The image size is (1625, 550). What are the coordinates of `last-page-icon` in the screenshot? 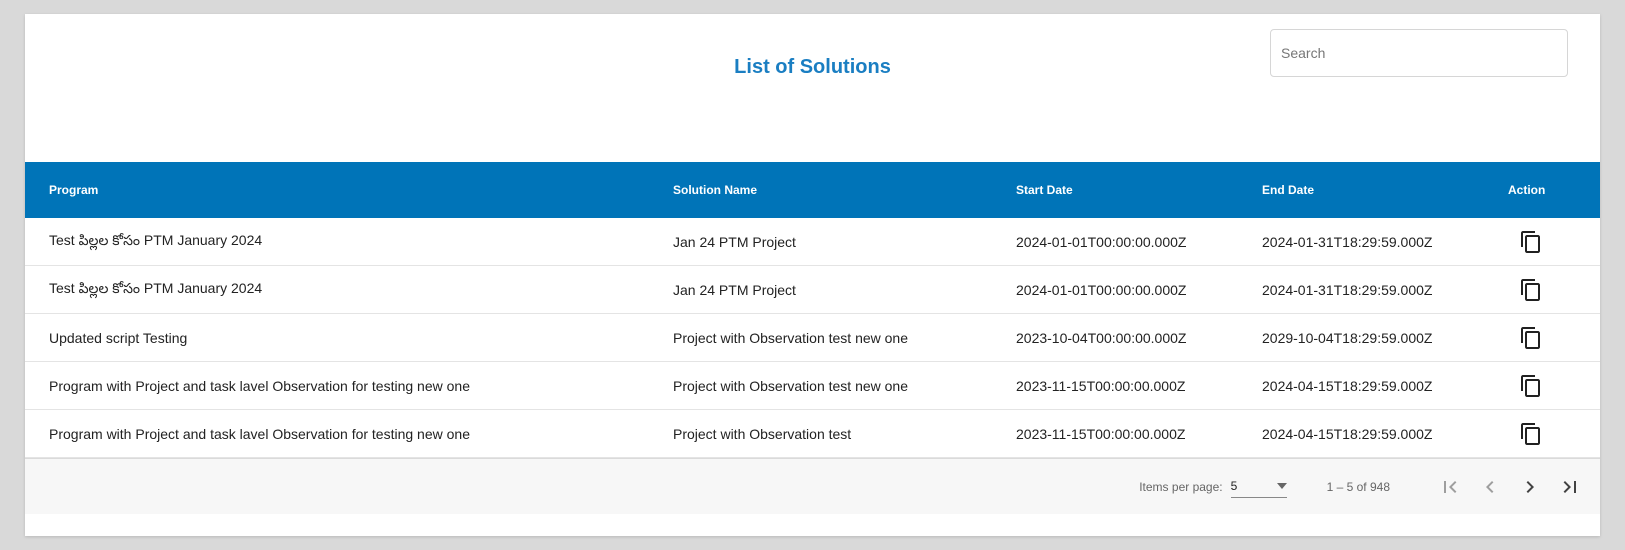 It's located at (1569, 486).